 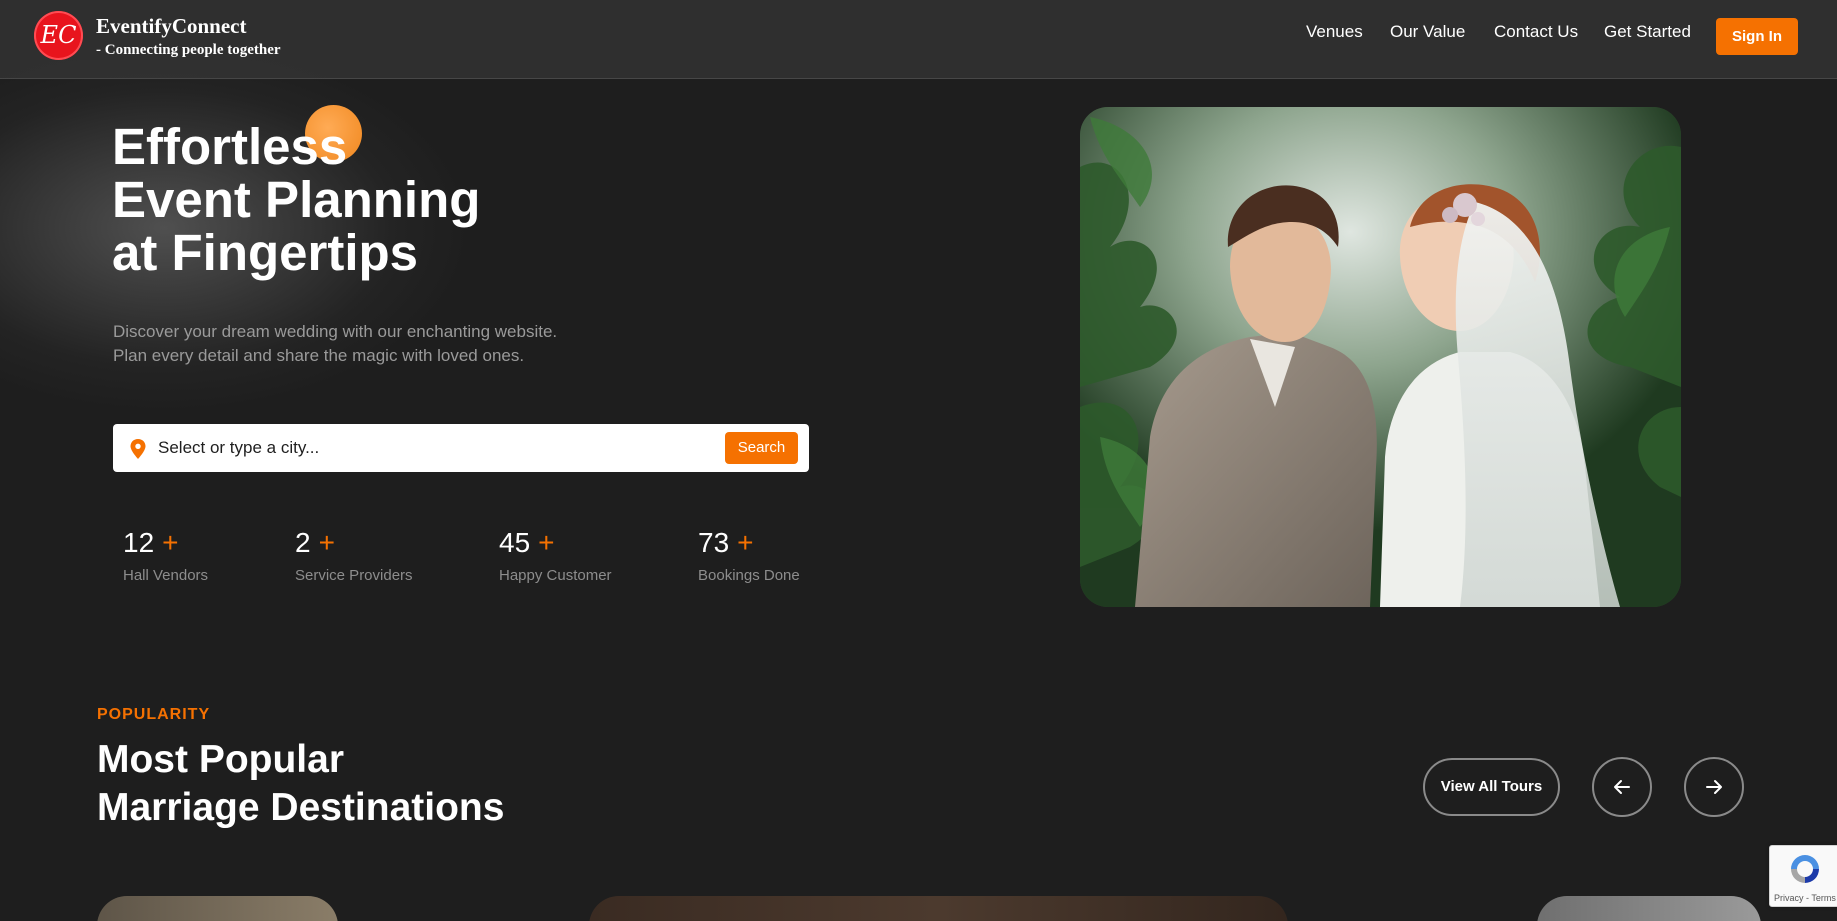 What do you see at coordinates (1647, 32) in the screenshot?
I see `nav-link-get-started: Get Started` at bounding box center [1647, 32].